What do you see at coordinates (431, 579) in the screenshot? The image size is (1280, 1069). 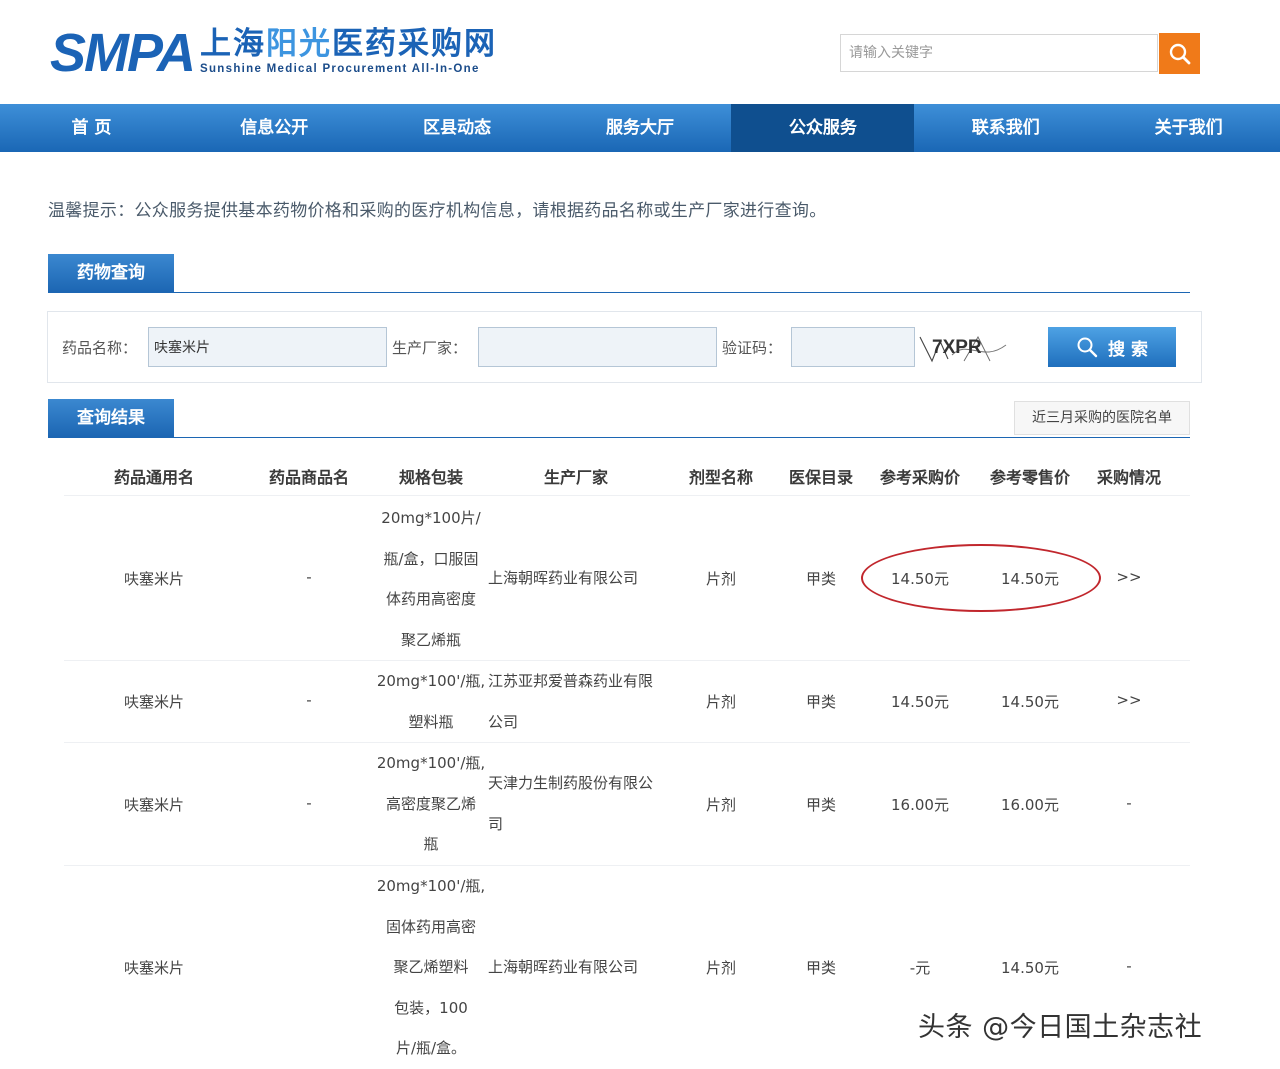 I see `cell-spec: 20mg*100片/ 瓶/盒，口服固 体药用高密度 聚乙烯瓶` at bounding box center [431, 579].